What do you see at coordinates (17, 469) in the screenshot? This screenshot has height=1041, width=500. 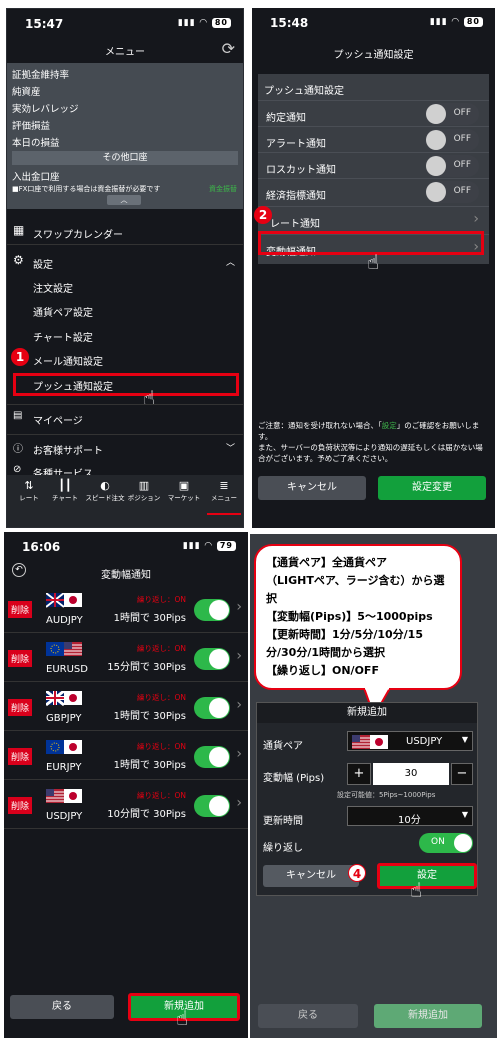 I see `services-icon: ⊘` at bounding box center [17, 469].